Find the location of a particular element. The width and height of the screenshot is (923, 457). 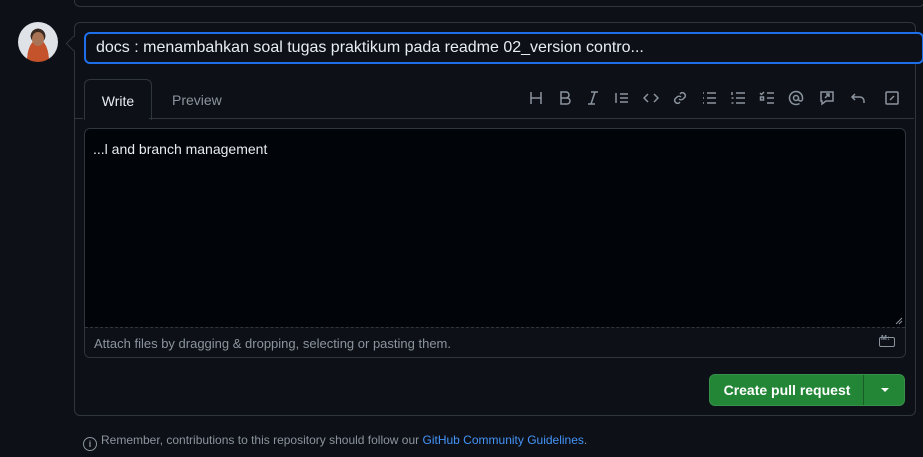

mention-icon is located at coordinates (797, 99).